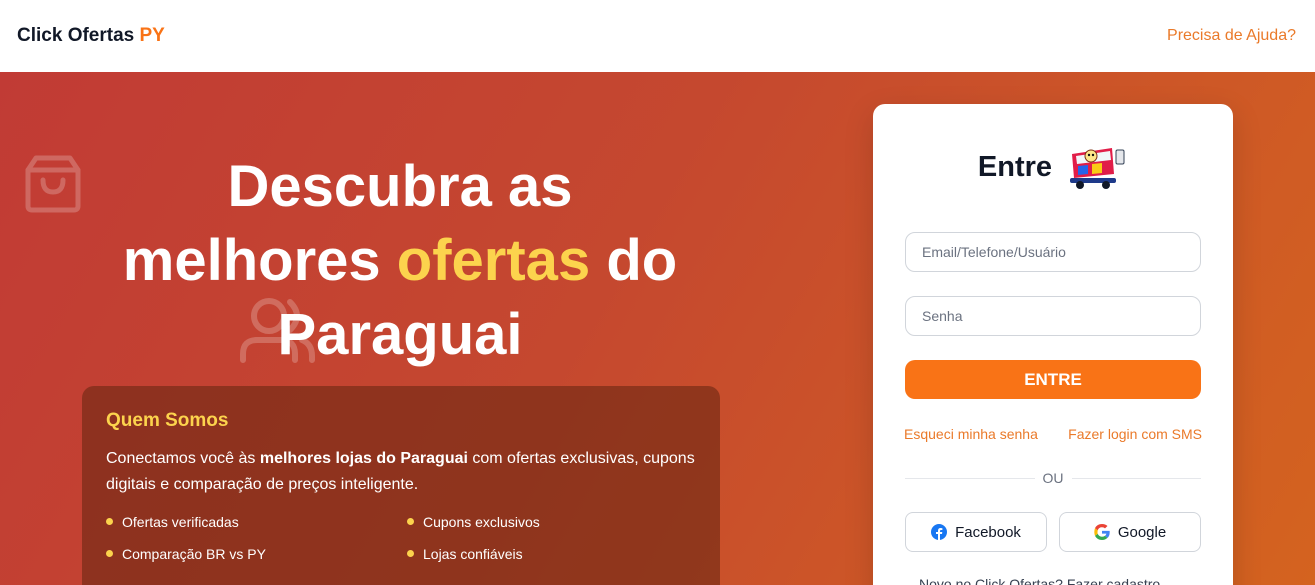 This screenshot has width=1315, height=585. I want to click on feature-label: Lojas confiáveis, so click(473, 553).